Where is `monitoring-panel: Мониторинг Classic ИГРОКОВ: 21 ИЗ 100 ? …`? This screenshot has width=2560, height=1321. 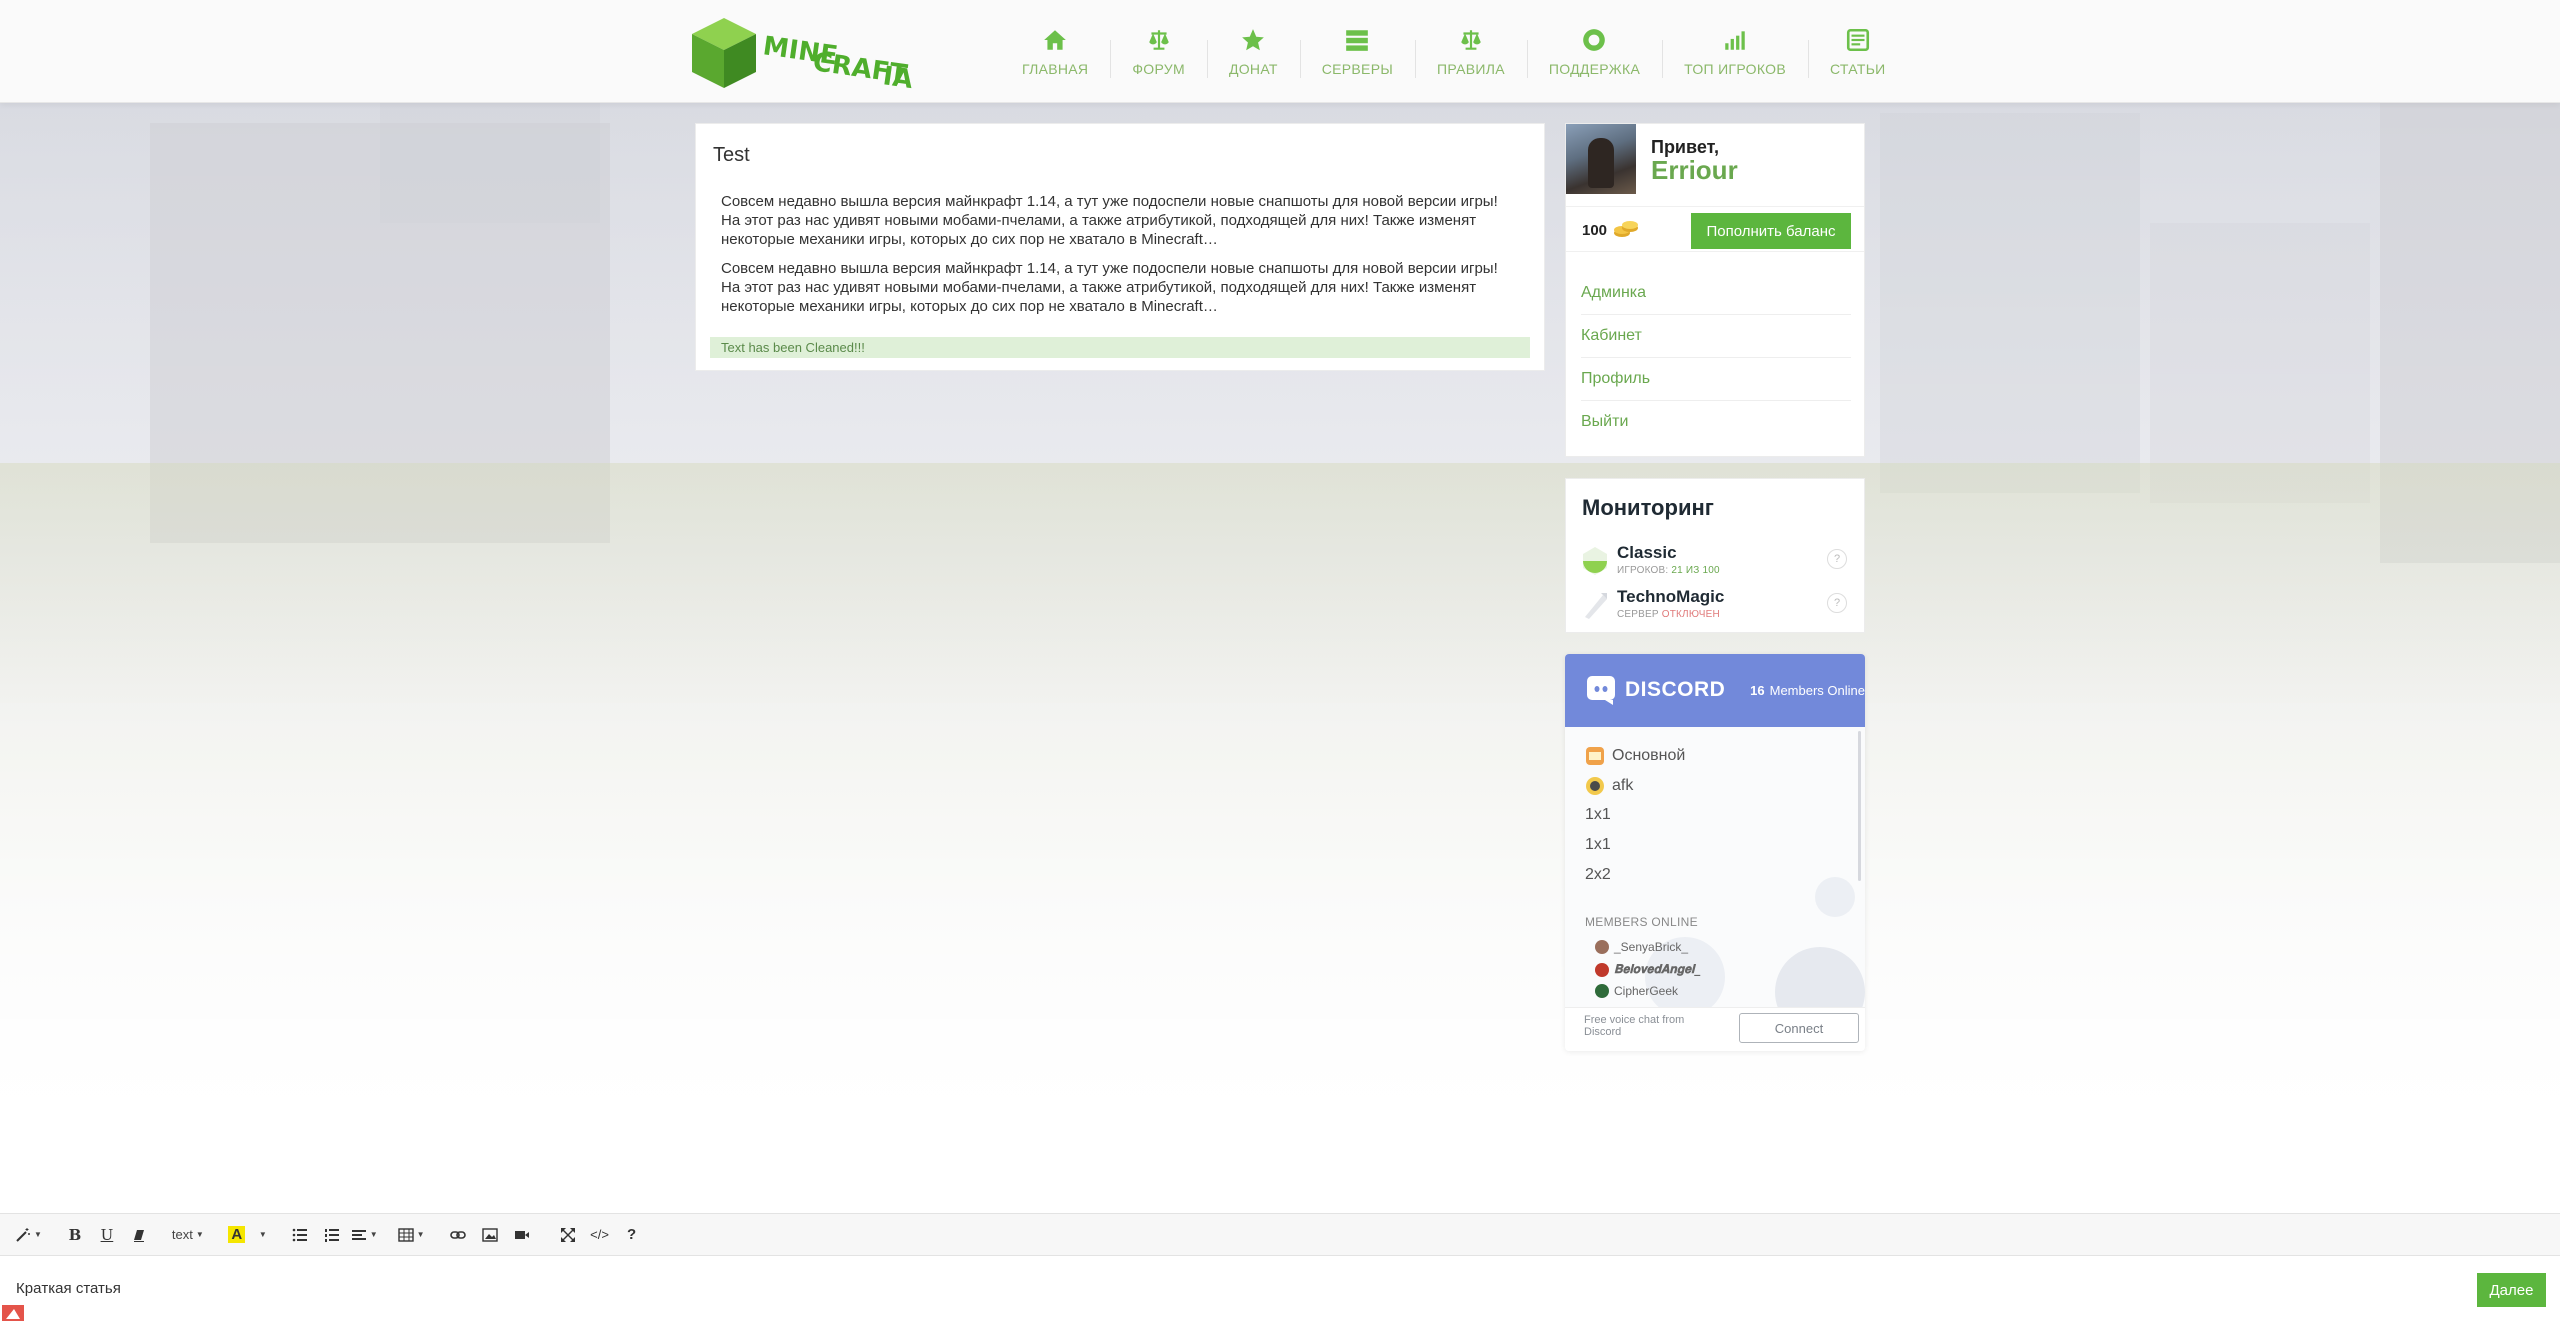
monitoring-panel: Мониторинг Classic ИГРОКОВ: 21 ИЗ 100 ? … is located at coordinates (1715, 555).